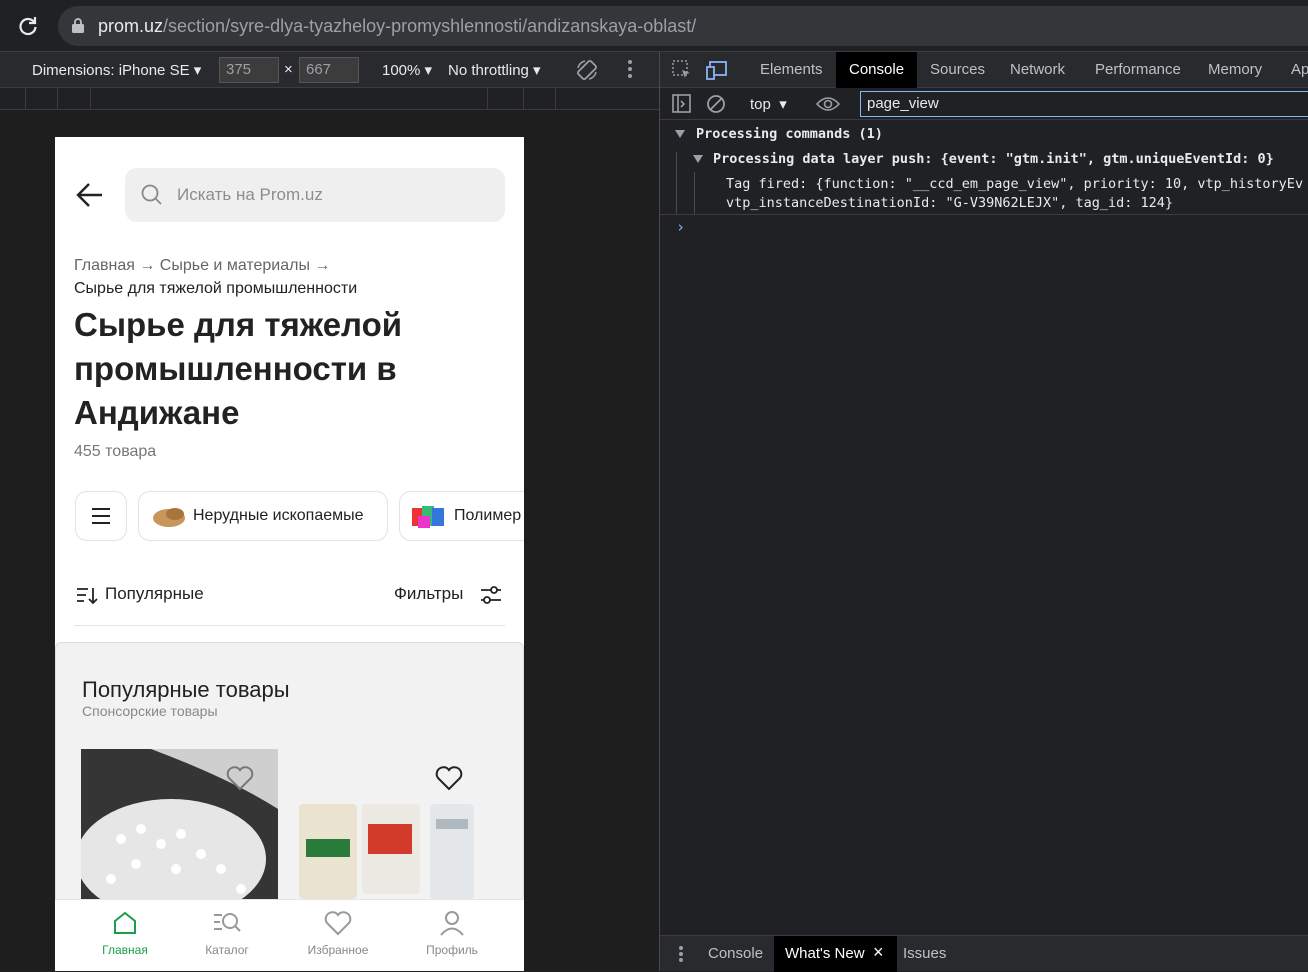  I want to click on device-width-input: 375, so click(249, 70).